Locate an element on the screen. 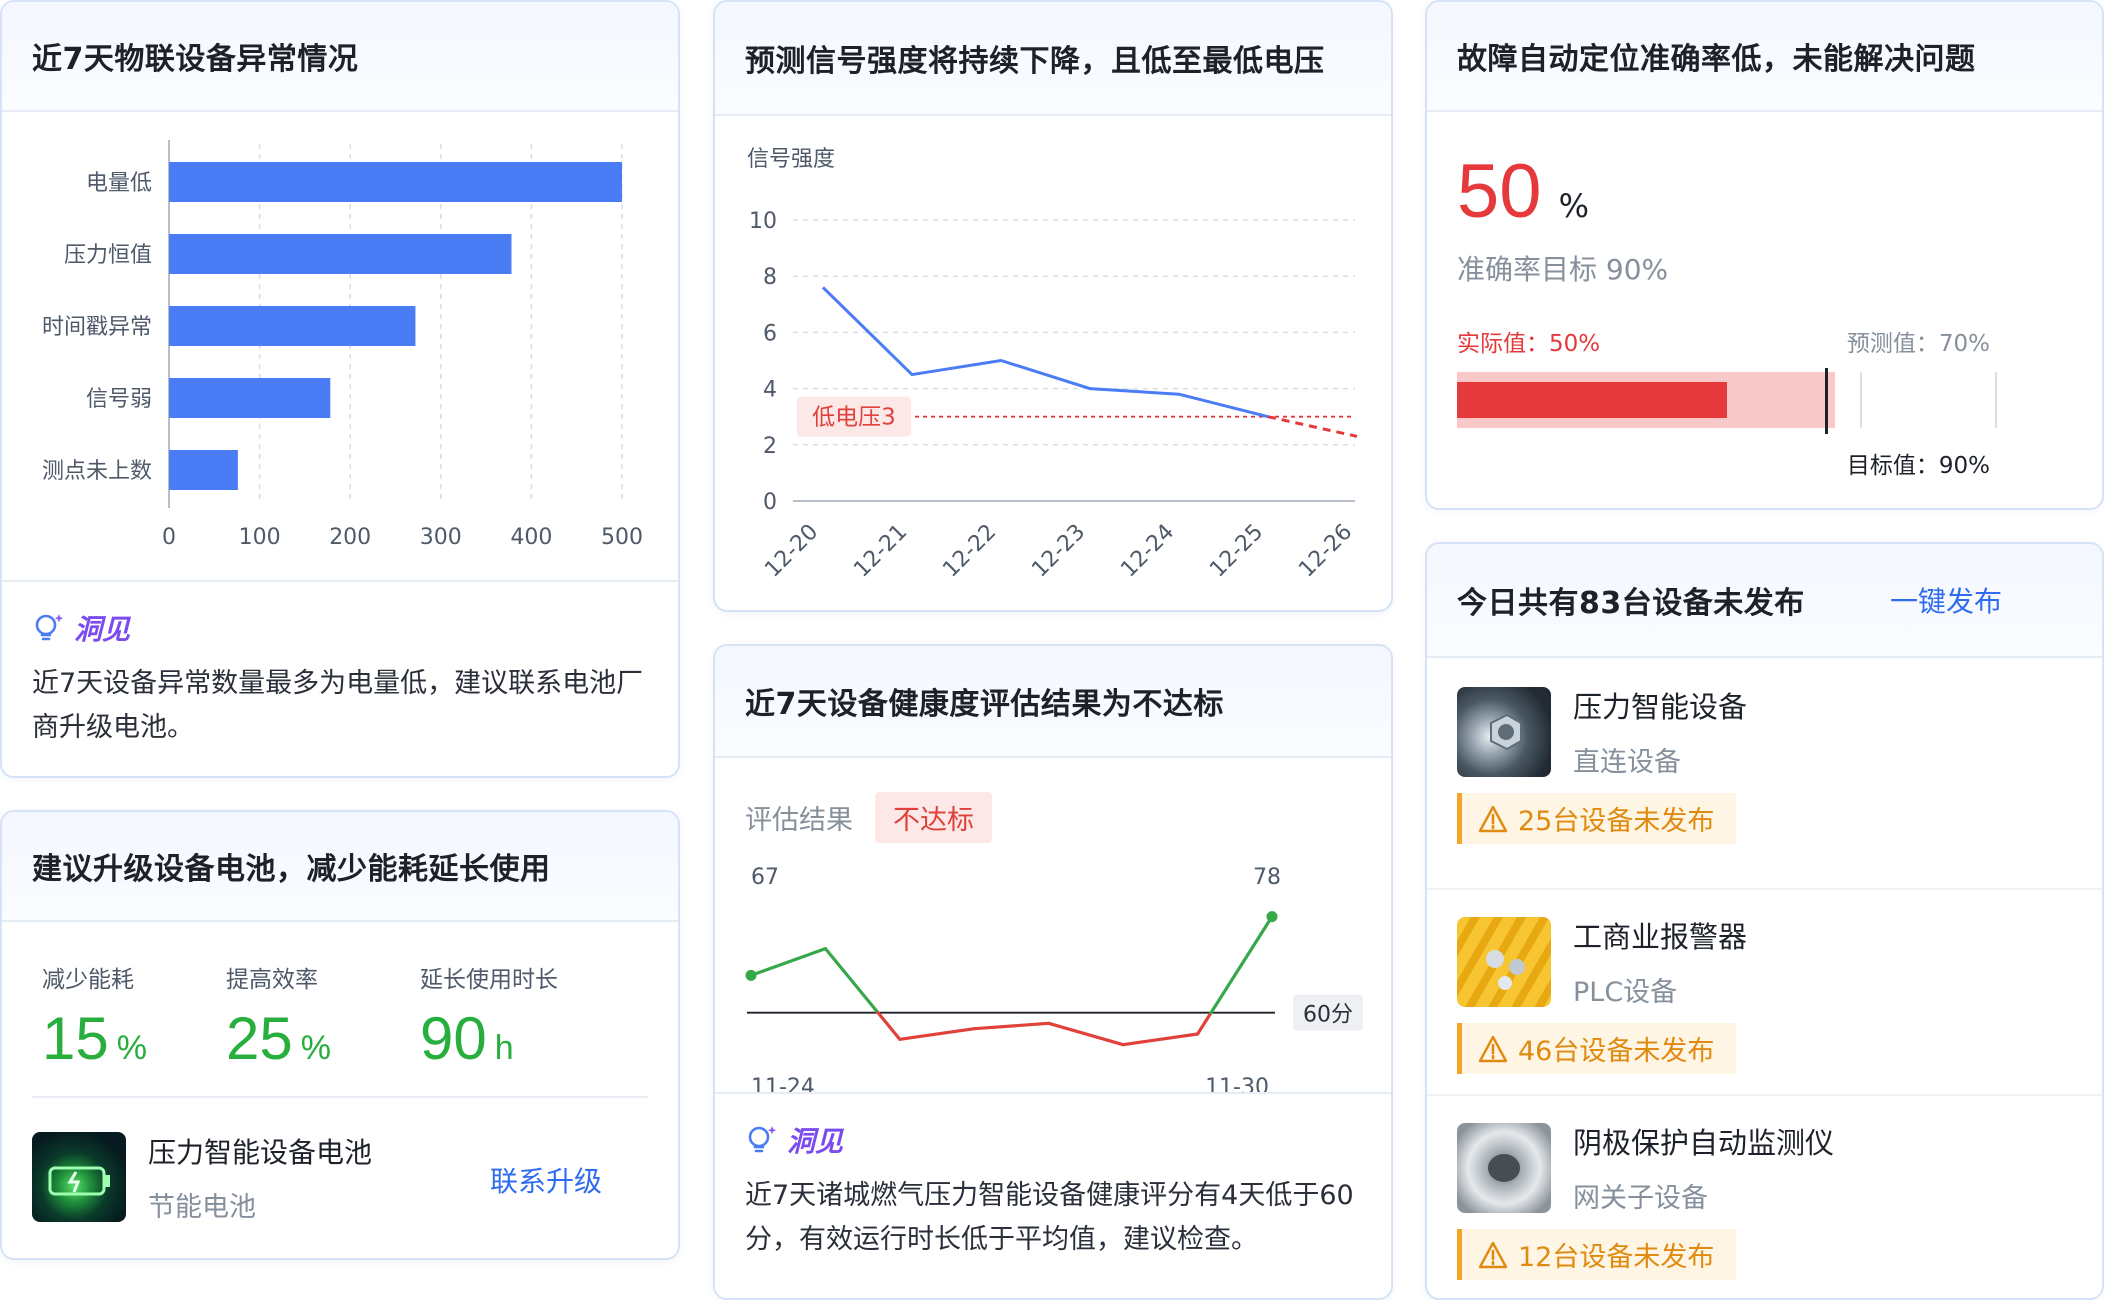 The width and height of the screenshot is (2104, 1300). publish-card-title: 今日共有83台设备未发布 is located at coordinates (1631, 603).